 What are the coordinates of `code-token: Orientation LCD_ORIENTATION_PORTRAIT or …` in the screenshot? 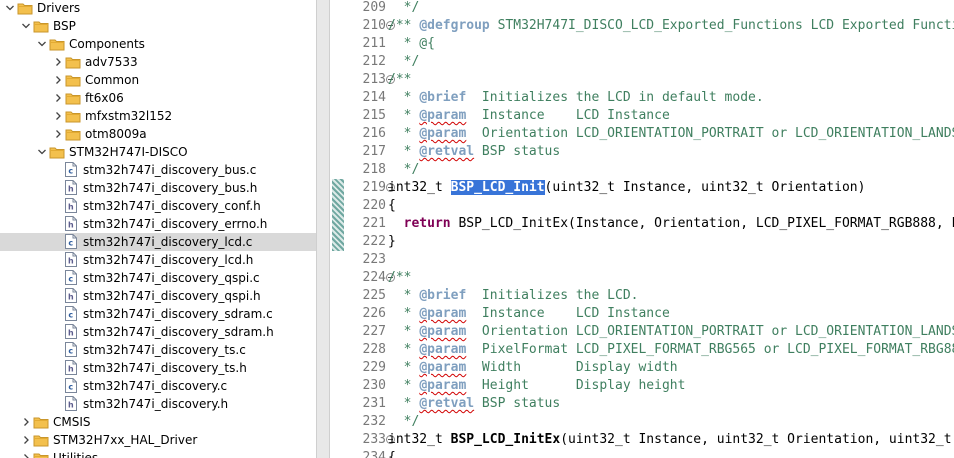 It's located at (710, 133).